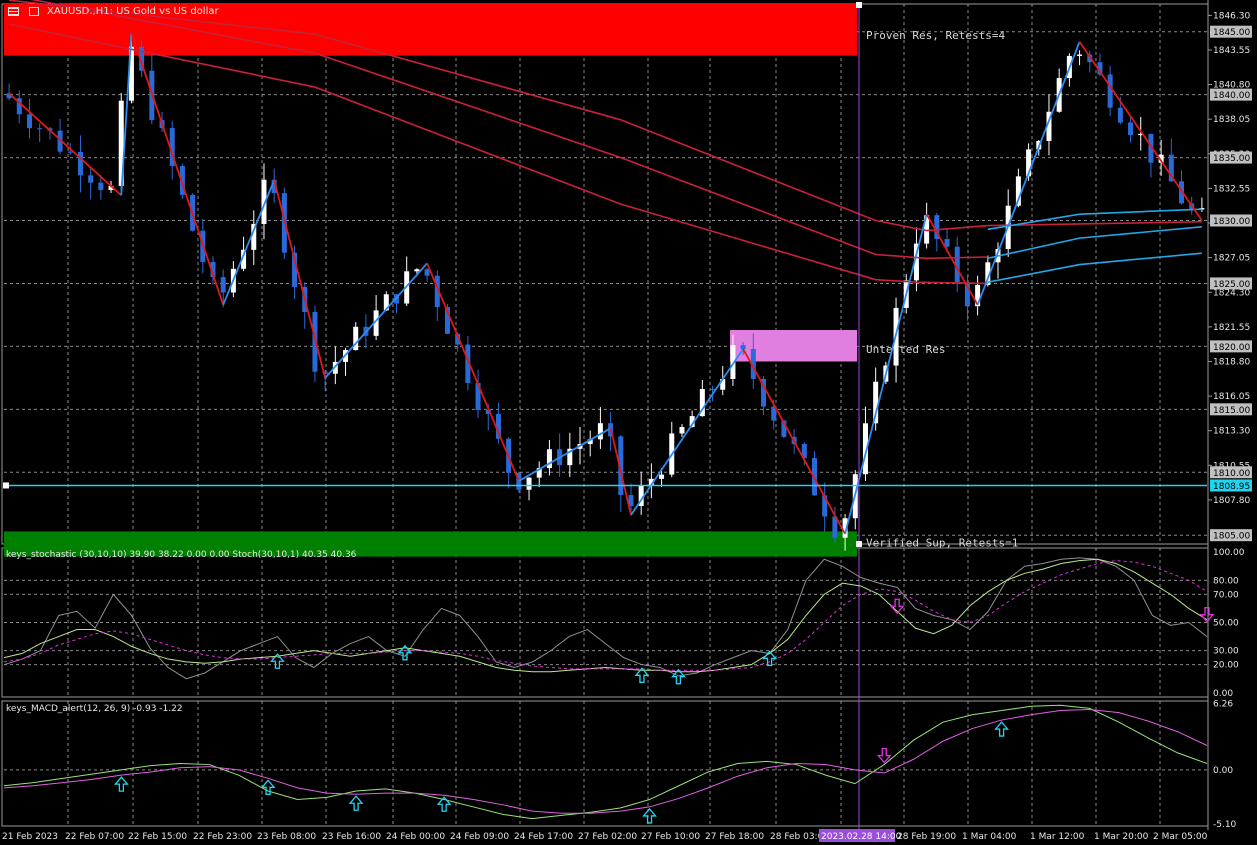 This screenshot has width=1257, height=845. What do you see at coordinates (1223, 705) in the screenshot?
I see `macd-tick-label: 6.26` at bounding box center [1223, 705].